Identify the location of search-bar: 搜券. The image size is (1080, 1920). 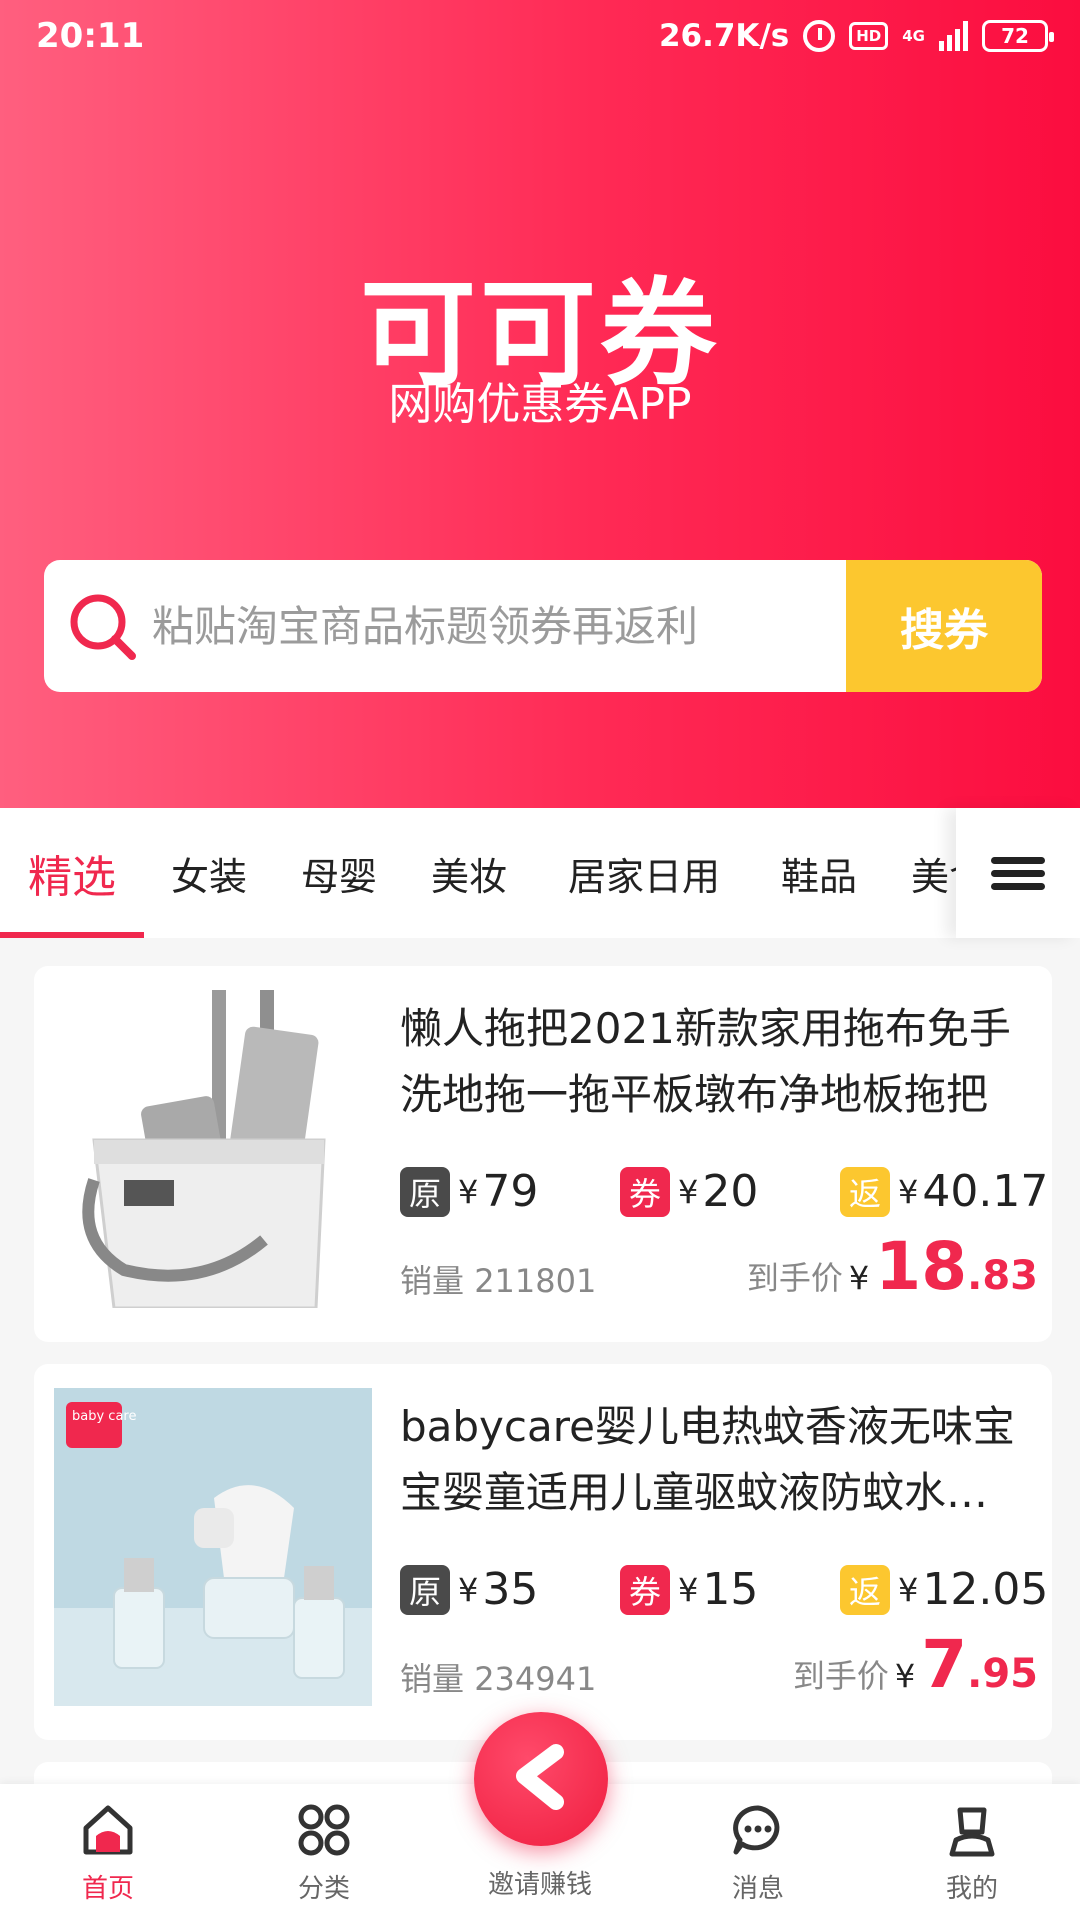
(543, 626).